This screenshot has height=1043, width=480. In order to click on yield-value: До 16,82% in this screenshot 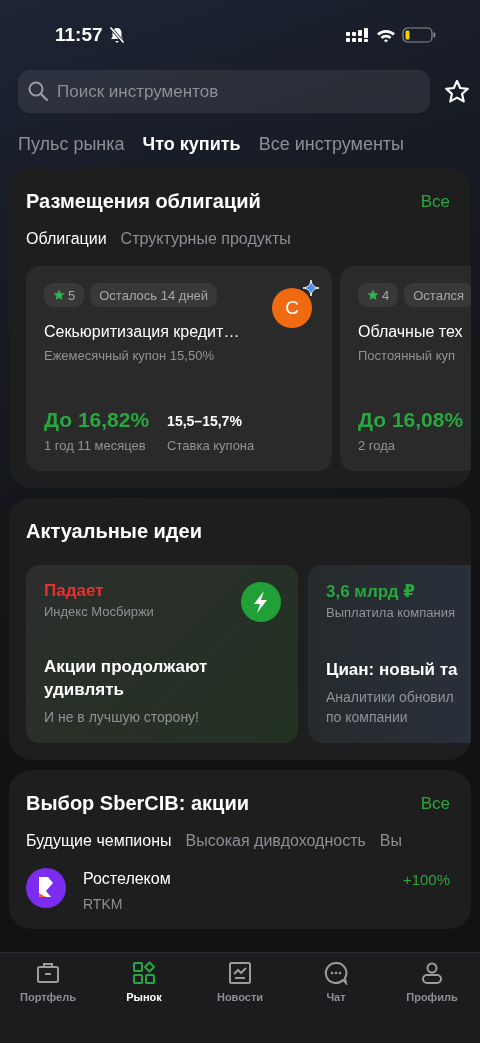, I will do `click(97, 420)`.